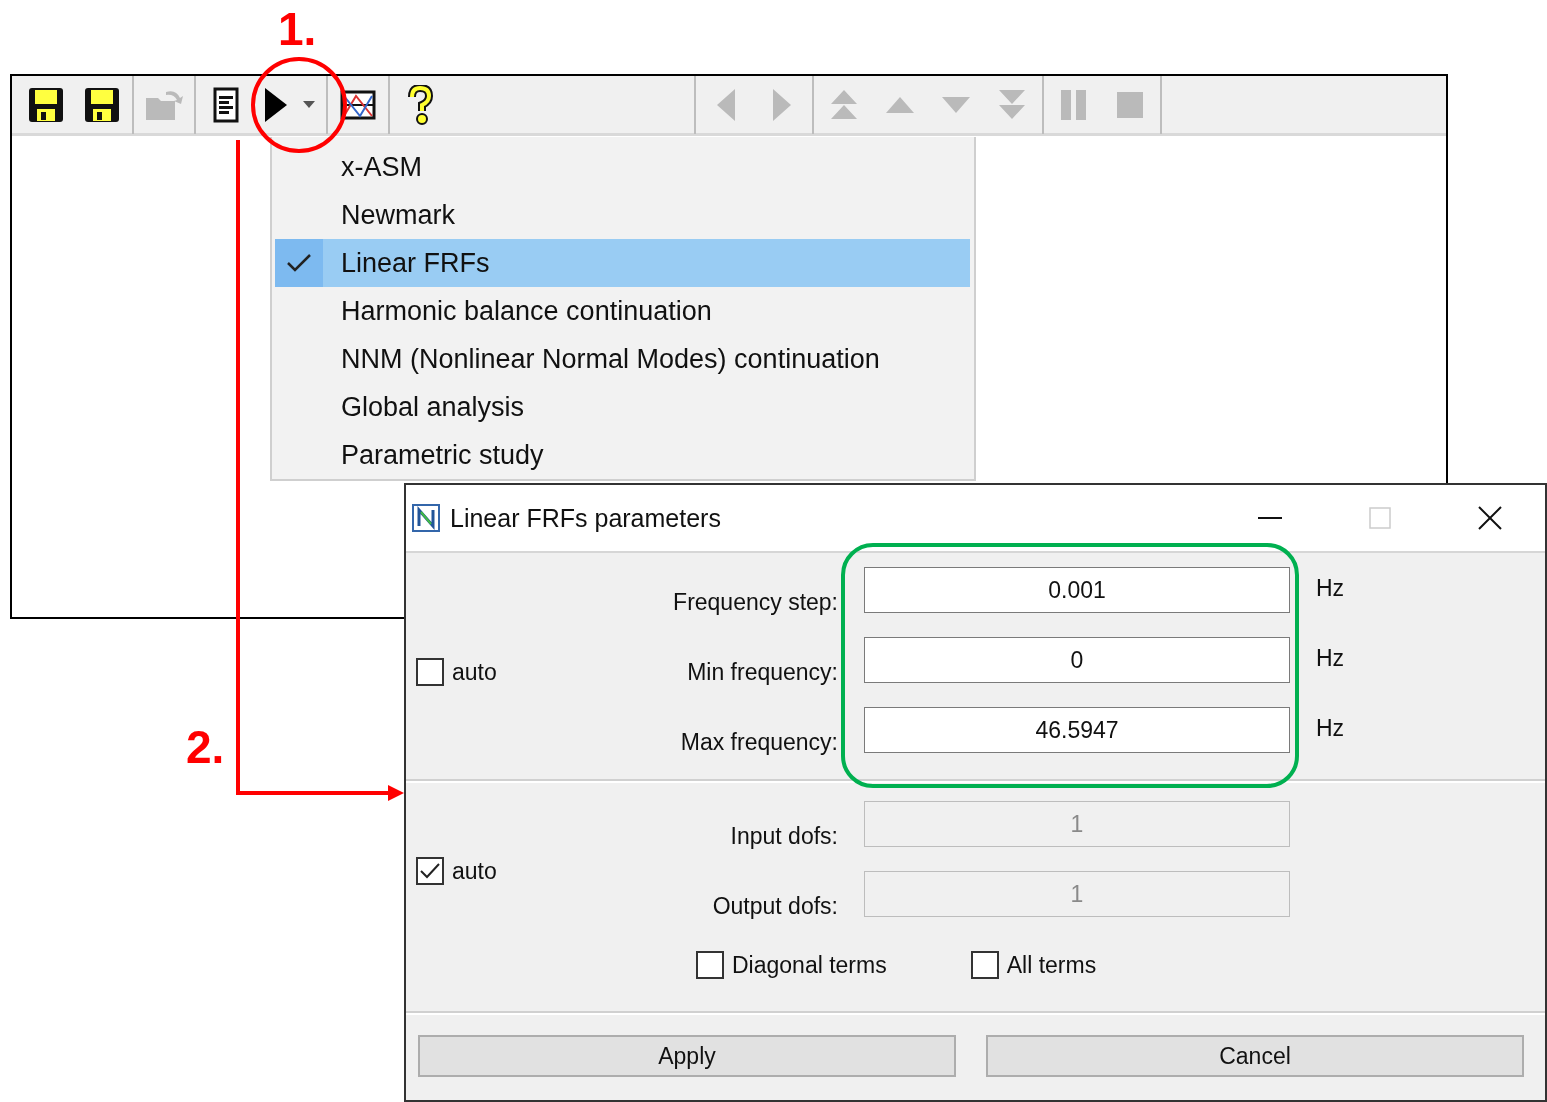  Describe the element at coordinates (1270, 518) in the screenshot. I see `minimize-icon` at that location.